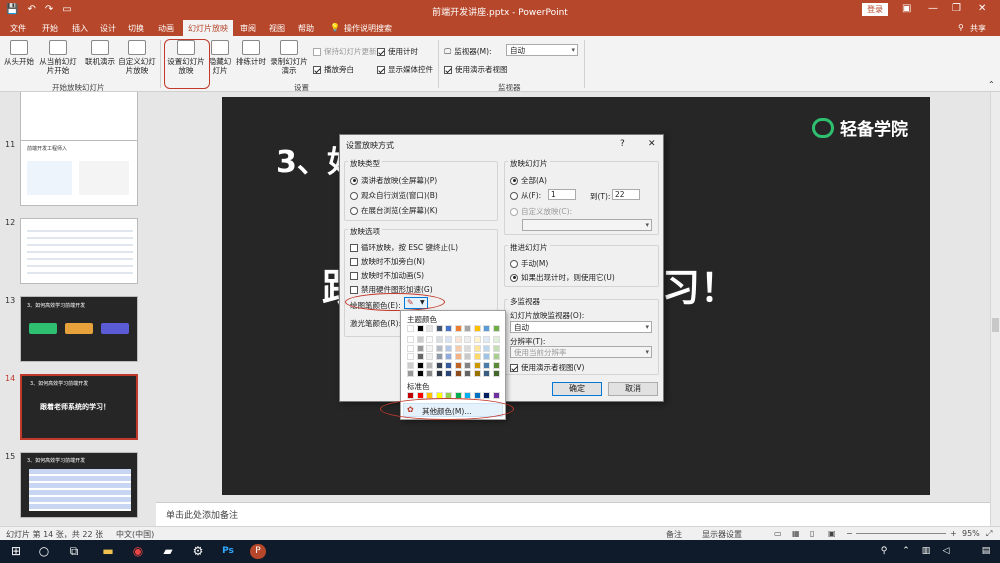  I want to click on close-icon: ✕, so click(982, 8).